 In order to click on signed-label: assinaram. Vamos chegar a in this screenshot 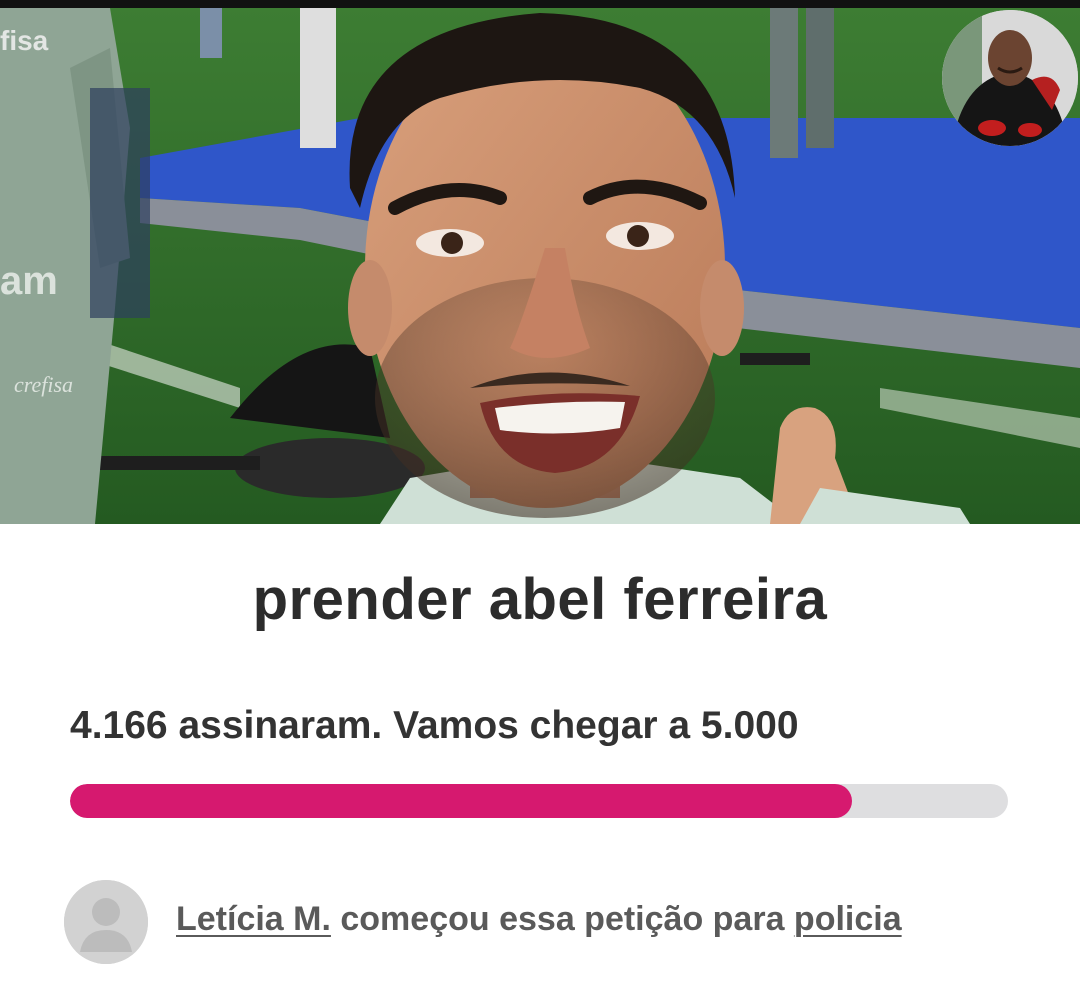, I will do `click(439, 725)`.